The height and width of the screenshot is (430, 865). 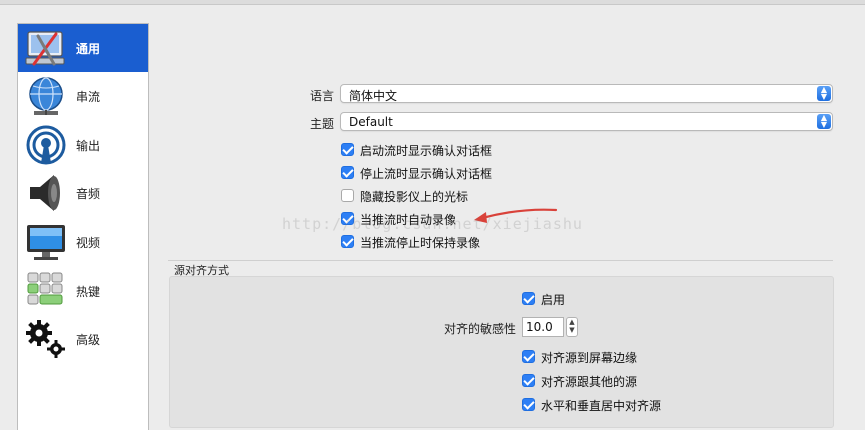 What do you see at coordinates (589, 358) in the screenshot?
I see `checkbox-label: 对齐源到屏幕边缘` at bounding box center [589, 358].